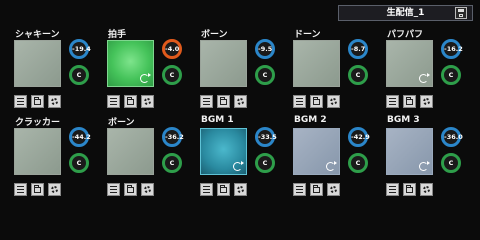  What do you see at coordinates (359, 137) in the screenshot?
I see `volume-knob: -42.9` at bounding box center [359, 137].